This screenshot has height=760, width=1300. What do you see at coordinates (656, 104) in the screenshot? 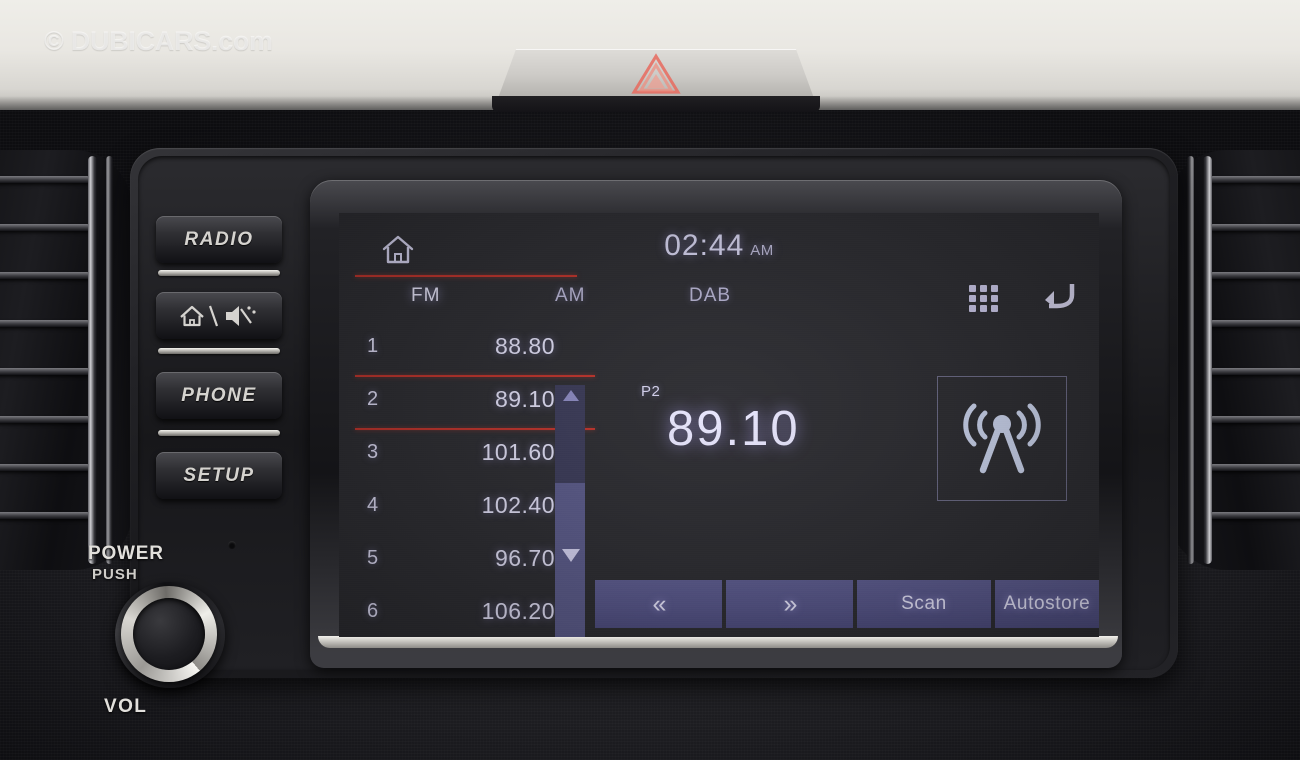
I see `hazard-bezel` at bounding box center [656, 104].